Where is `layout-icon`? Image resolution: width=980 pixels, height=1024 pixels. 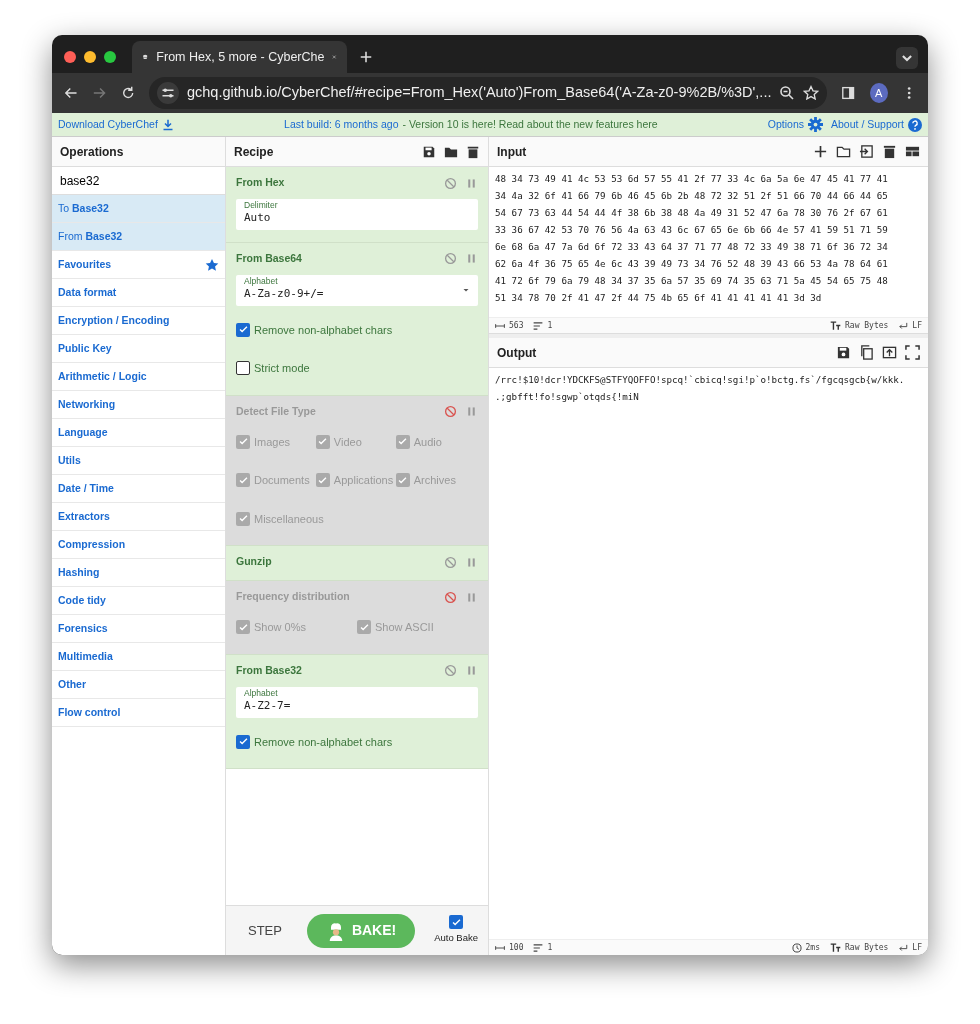 layout-icon is located at coordinates (912, 151).